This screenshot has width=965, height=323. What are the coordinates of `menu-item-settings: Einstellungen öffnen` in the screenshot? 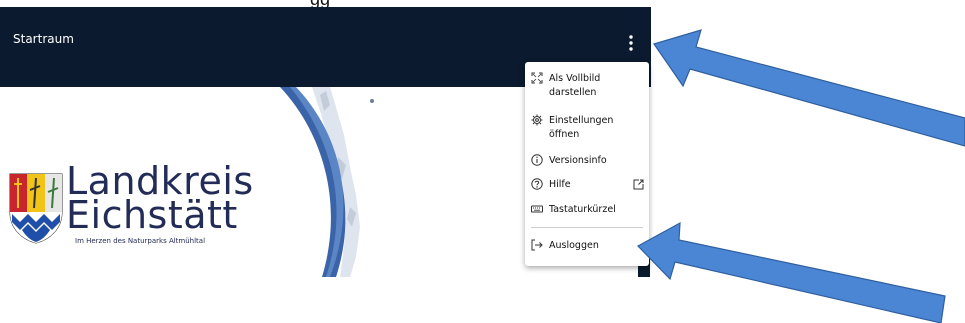 It's located at (587, 129).